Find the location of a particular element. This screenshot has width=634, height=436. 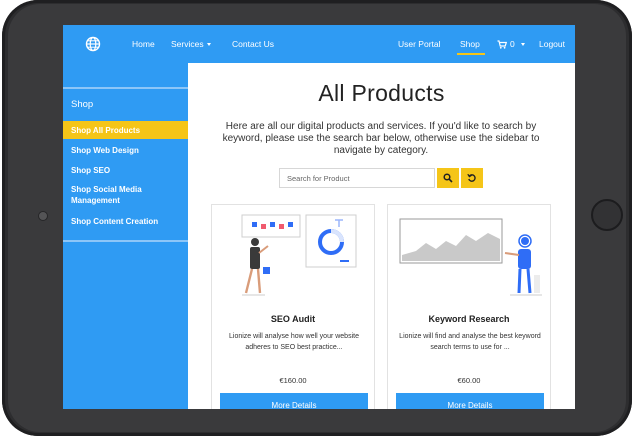

reset-icon is located at coordinates (471, 177).